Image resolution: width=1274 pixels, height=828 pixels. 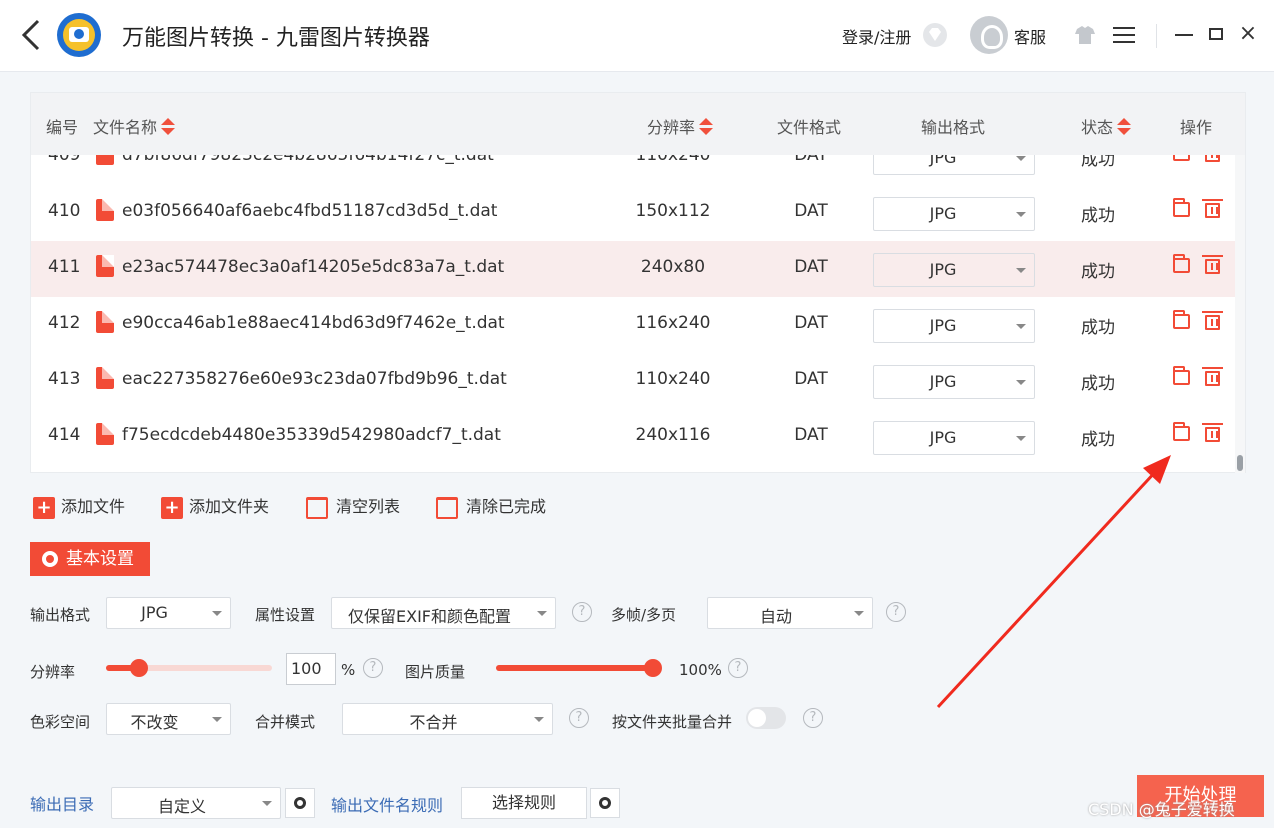 What do you see at coordinates (1156, 36) in the screenshot?
I see `titlebar-divider` at bounding box center [1156, 36].